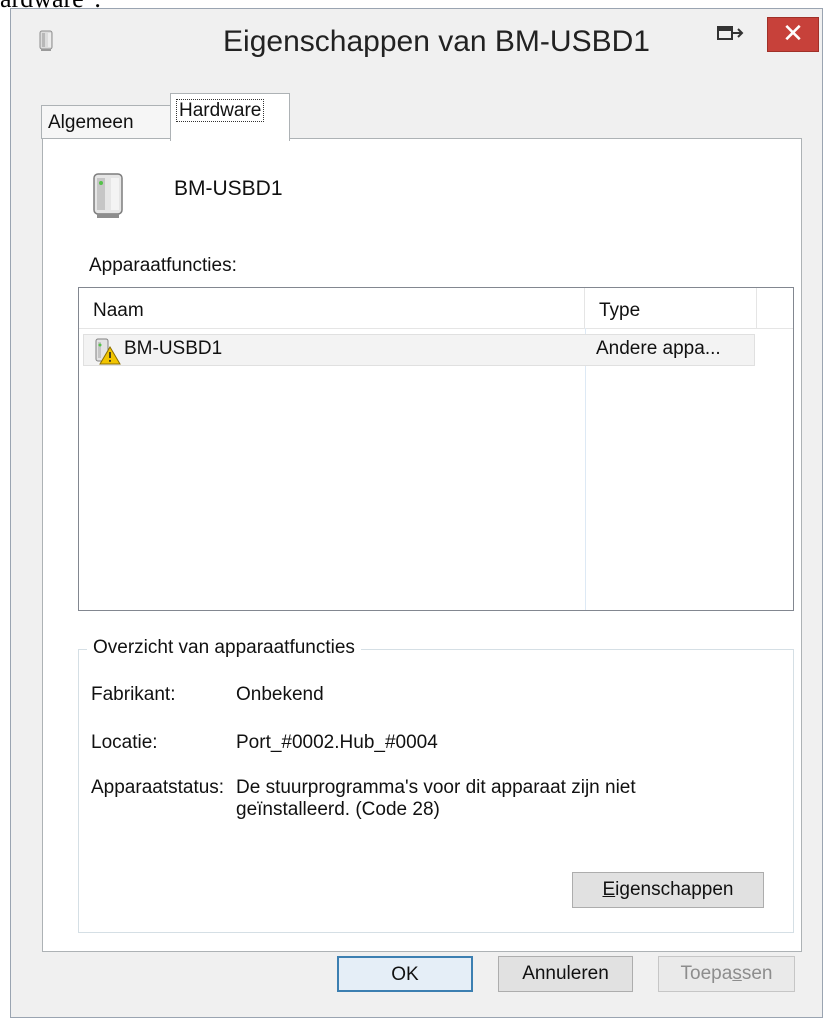 Image resolution: width=824 pixels, height=1021 pixels. What do you see at coordinates (337, 742) in the screenshot?
I see `location-value: Port_#0002.Hub_#0004` at bounding box center [337, 742].